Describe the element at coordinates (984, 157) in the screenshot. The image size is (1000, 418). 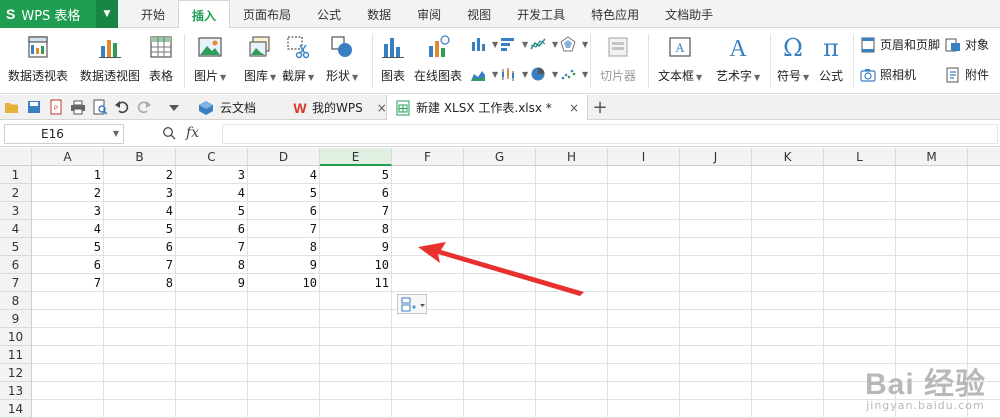
I see `column-header: N` at that location.